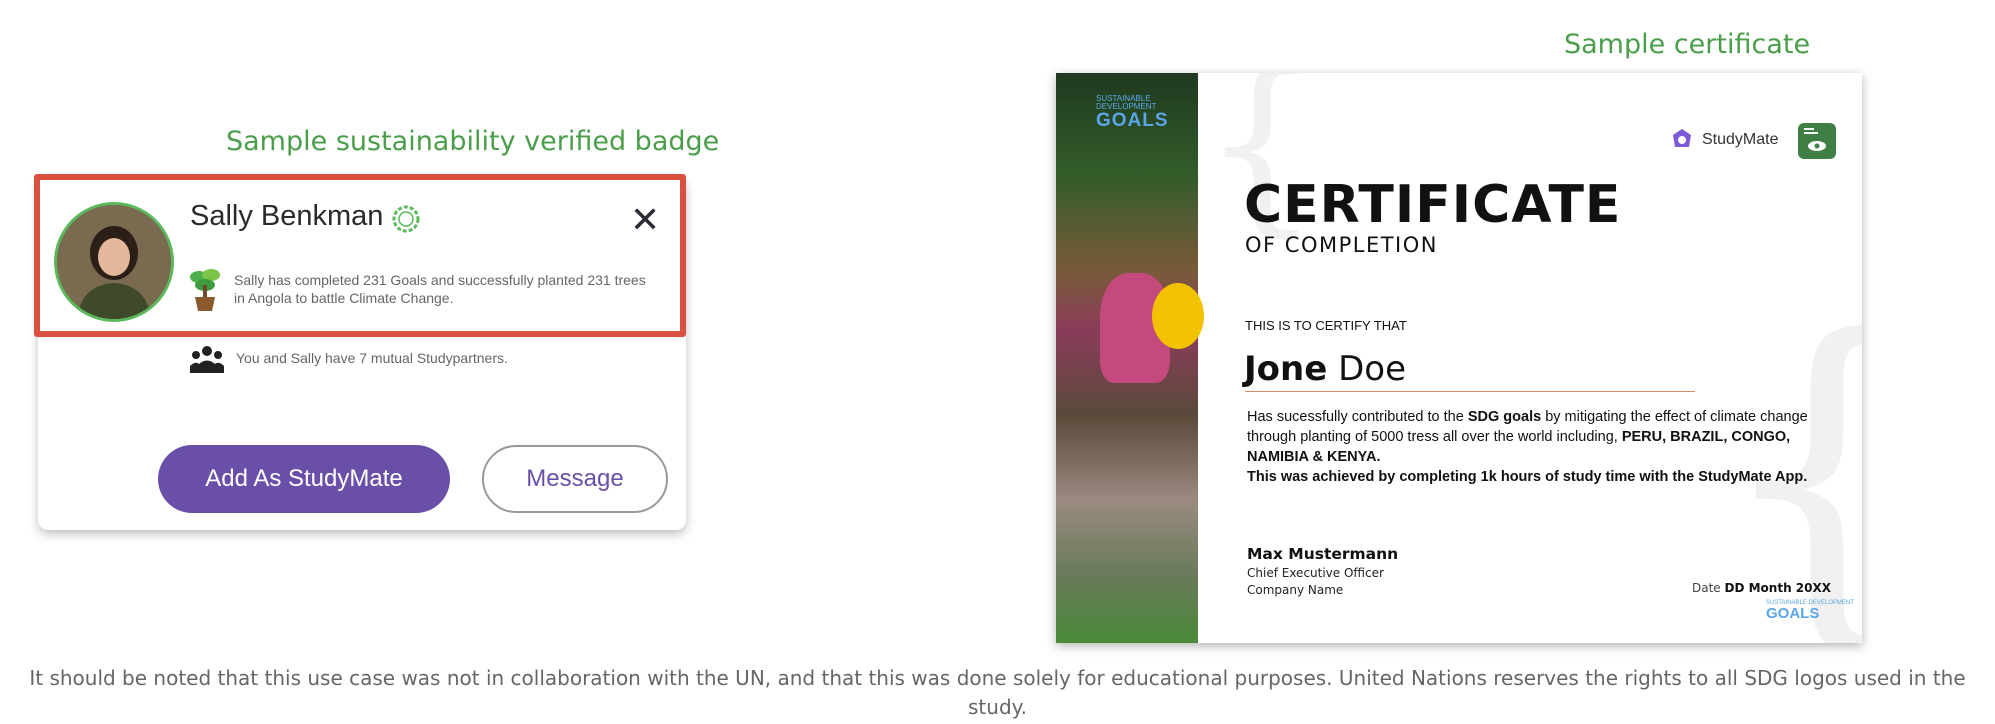 The width and height of the screenshot is (1995, 724). Describe the element at coordinates (406, 219) in the screenshot. I see `verified-badge-icon` at that location.